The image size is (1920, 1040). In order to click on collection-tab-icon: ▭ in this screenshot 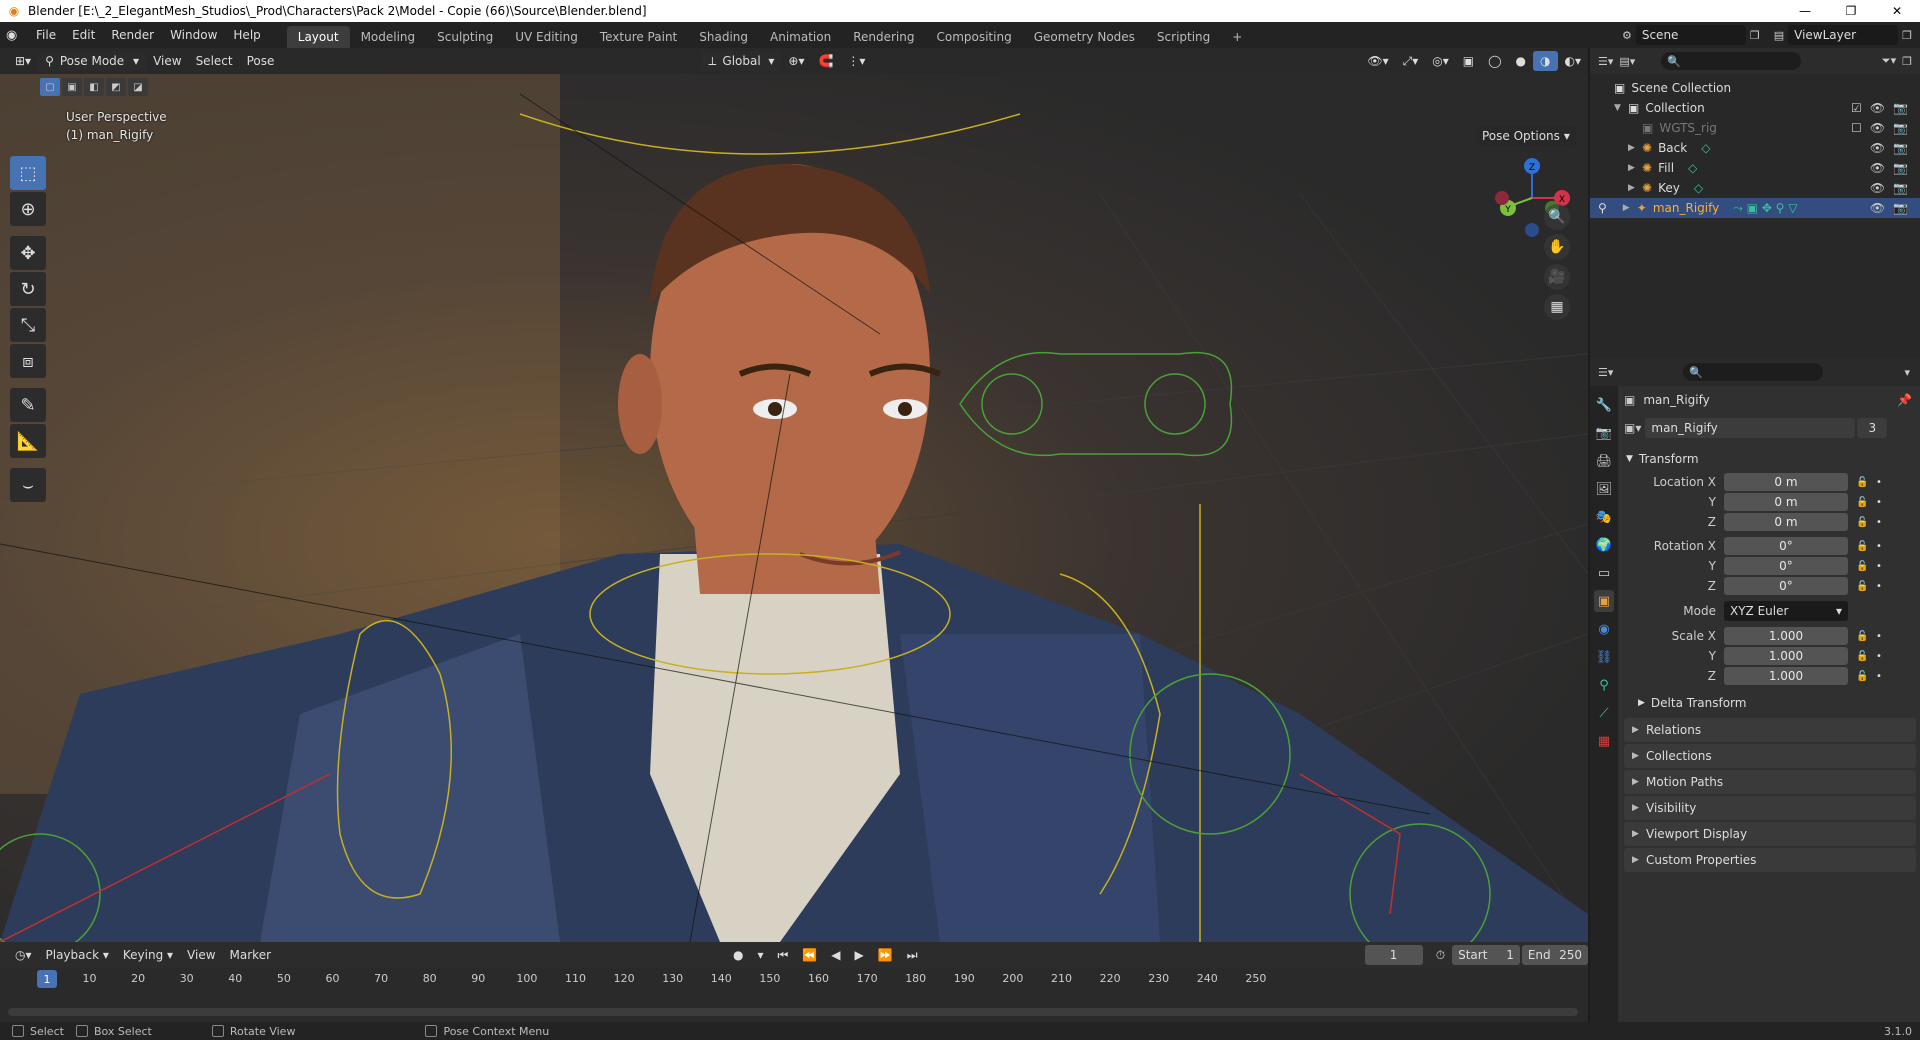, I will do `click(1604, 573)`.